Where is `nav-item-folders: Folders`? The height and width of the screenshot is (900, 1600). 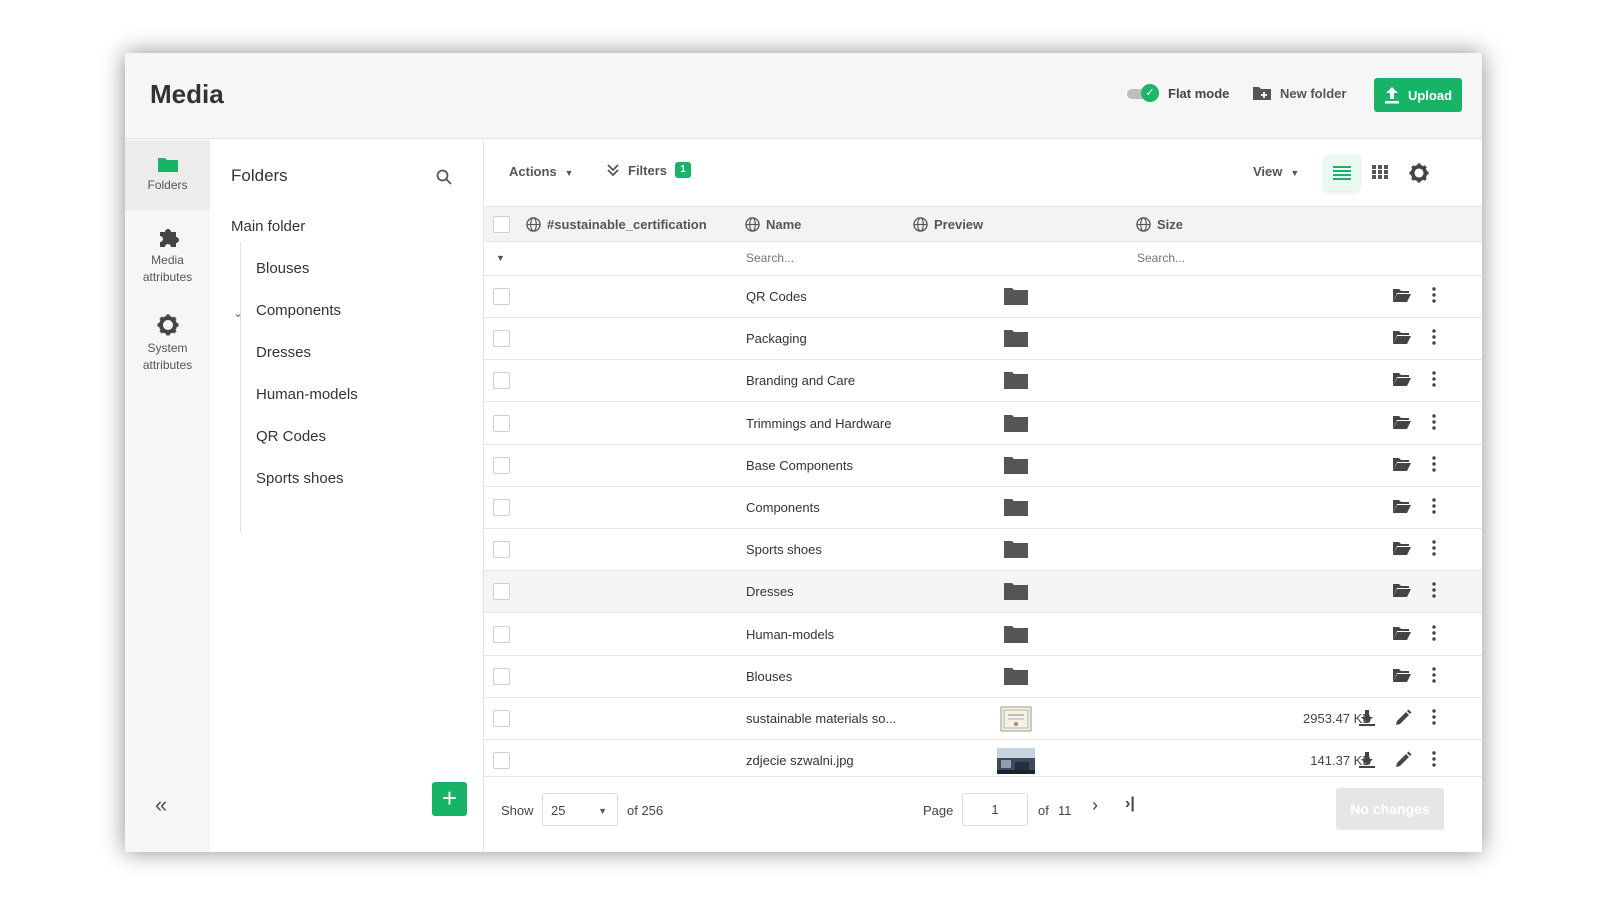 nav-item-folders: Folders is located at coordinates (167, 175).